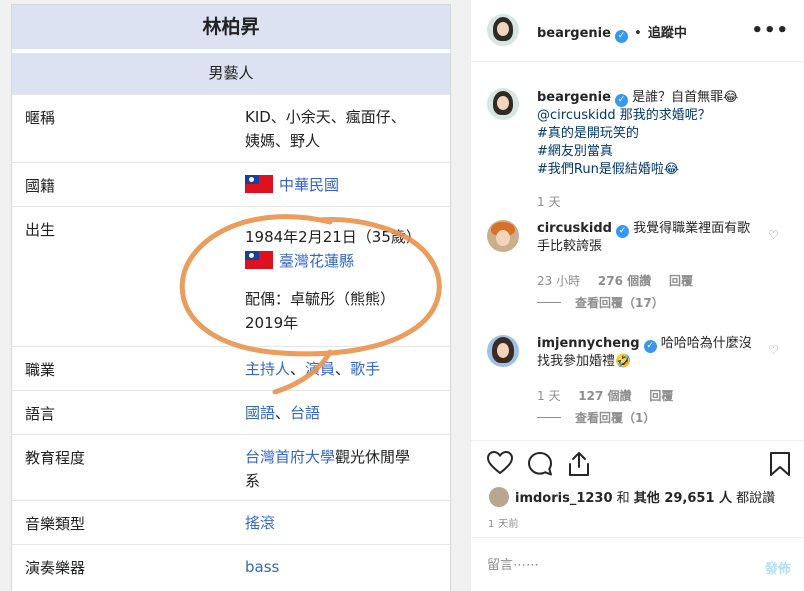  What do you see at coordinates (619, 303) in the screenshot?
I see `view-replies-label: 查看回覆（17）` at bounding box center [619, 303].